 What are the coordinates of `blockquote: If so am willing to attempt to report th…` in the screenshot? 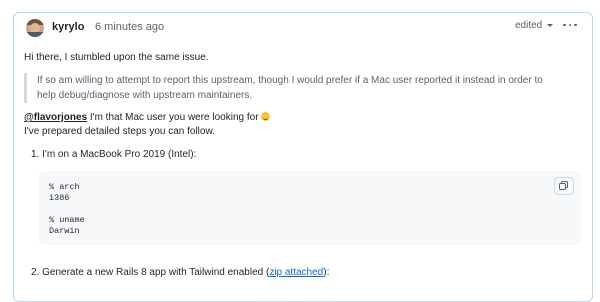 It's located at (293, 88).